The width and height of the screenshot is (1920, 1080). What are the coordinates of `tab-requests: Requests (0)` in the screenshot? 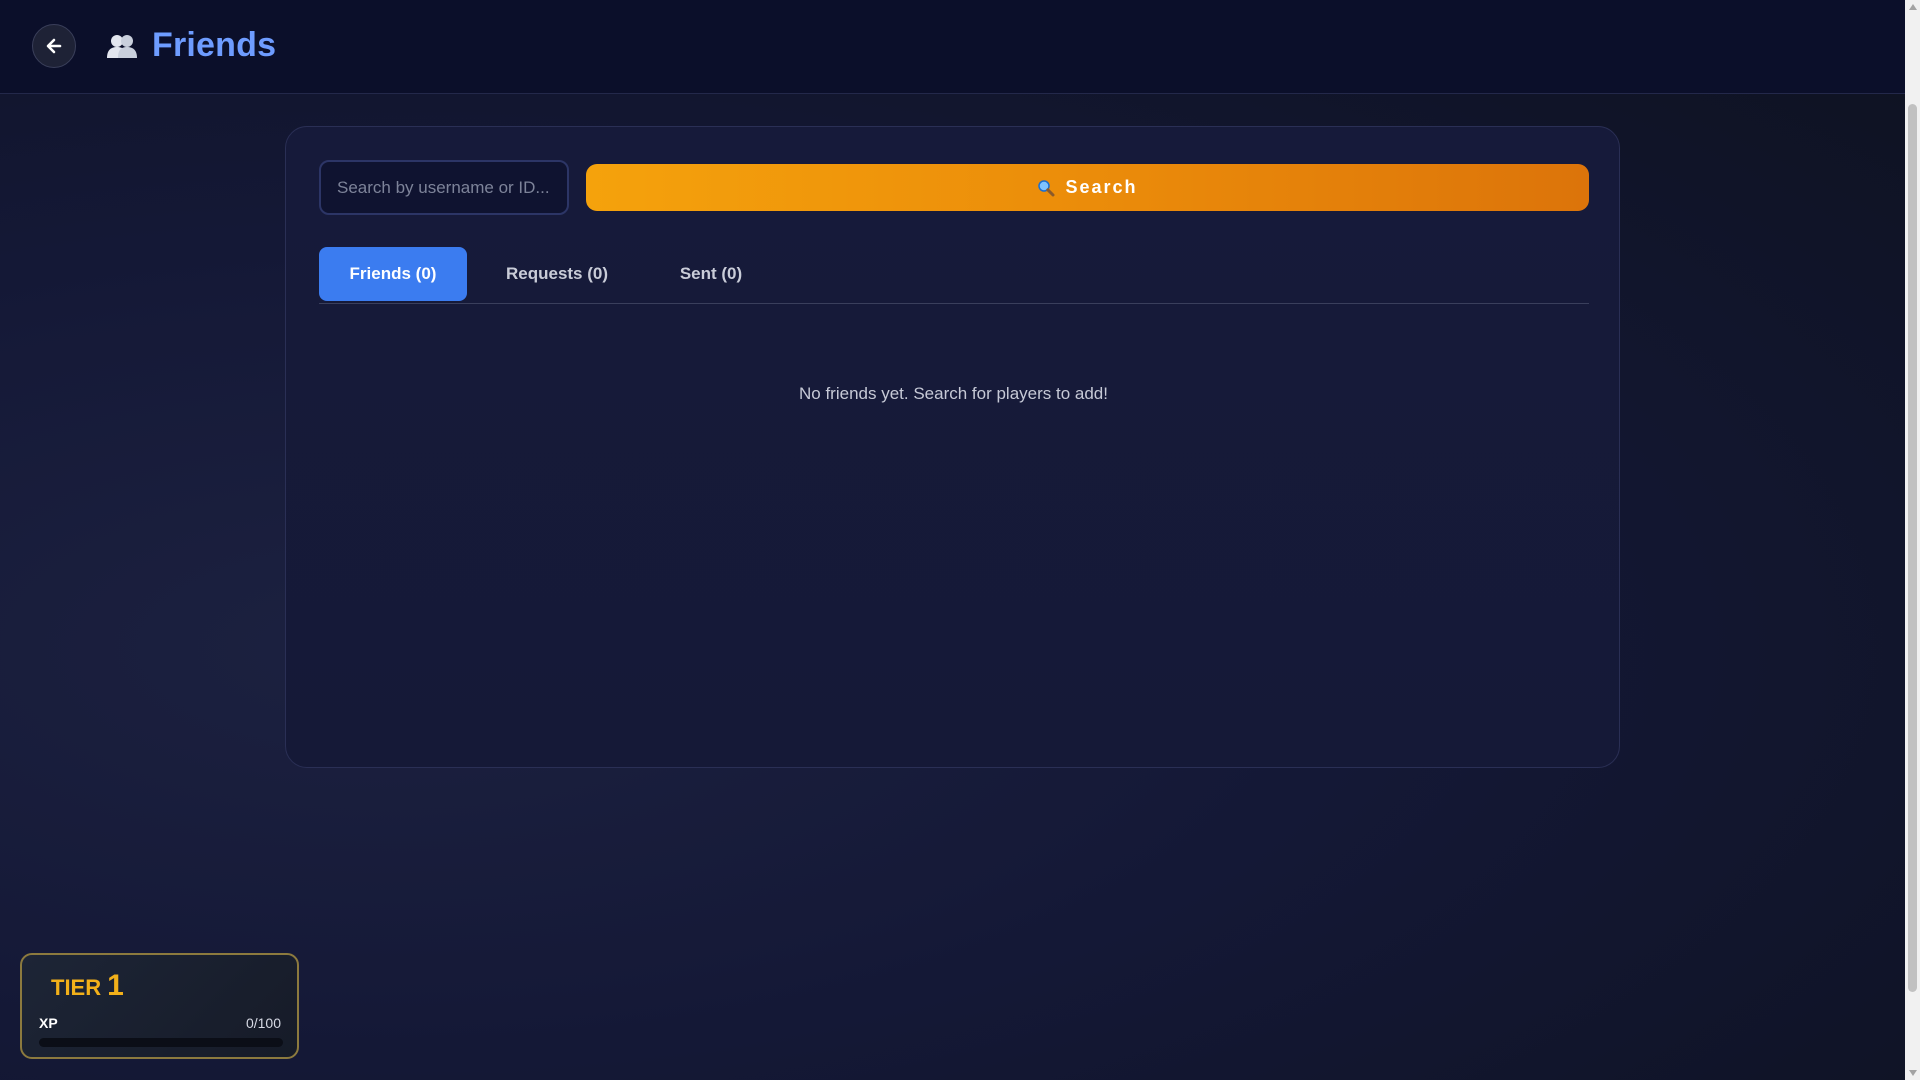 It's located at (557, 274).